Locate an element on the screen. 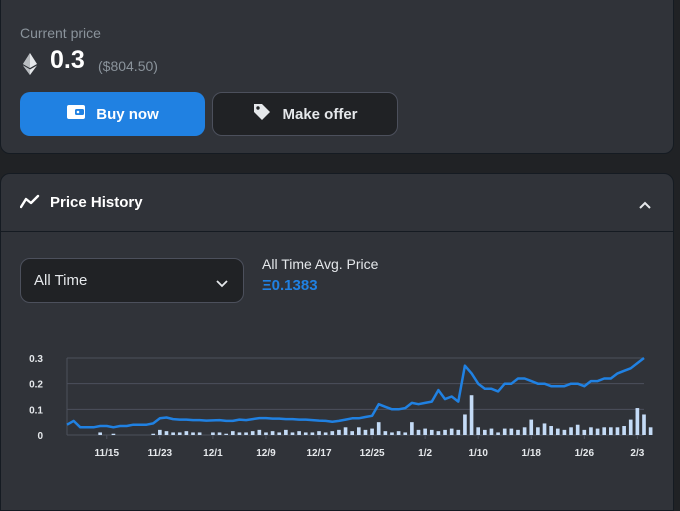 The height and width of the screenshot is (511, 680). ethereum-icon is located at coordinates (30, 66).